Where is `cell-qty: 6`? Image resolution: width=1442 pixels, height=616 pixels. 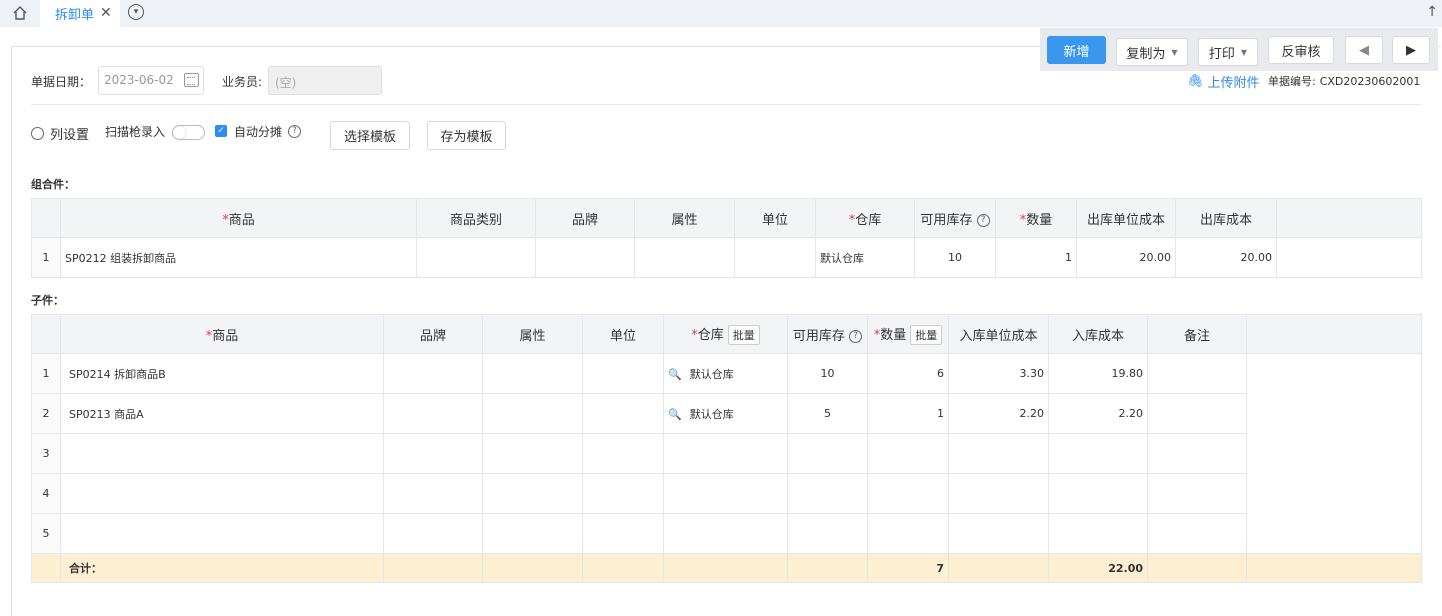 cell-qty: 6 is located at coordinates (908, 373).